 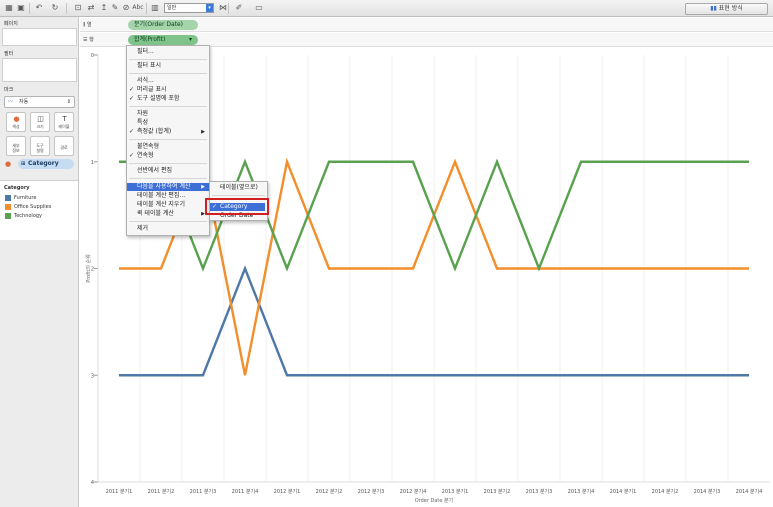 I want to click on x-tick-label: 2014 분기4, so click(x=749, y=491).